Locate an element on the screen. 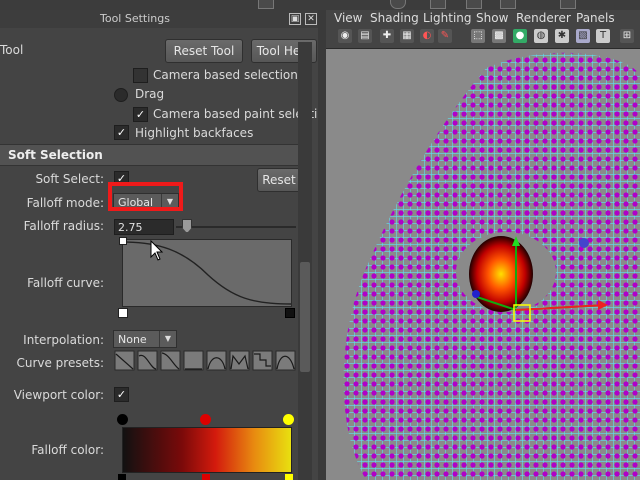  drag-label: Drag is located at coordinates (150, 94).